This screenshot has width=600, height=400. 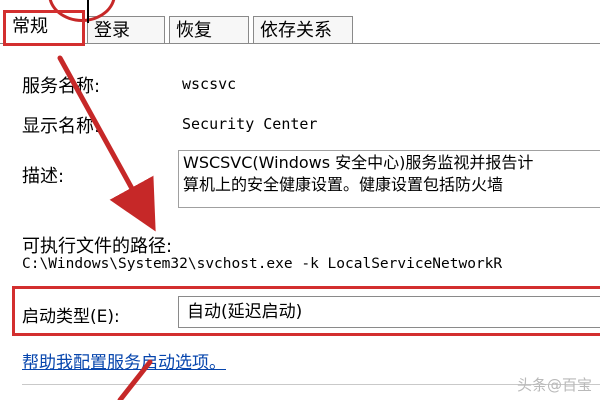 What do you see at coordinates (358, 162) in the screenshot?
I see `description-line: WSCSVC(Windows 安全中心)服务监视并报告计` at bounding box center [358, 162].